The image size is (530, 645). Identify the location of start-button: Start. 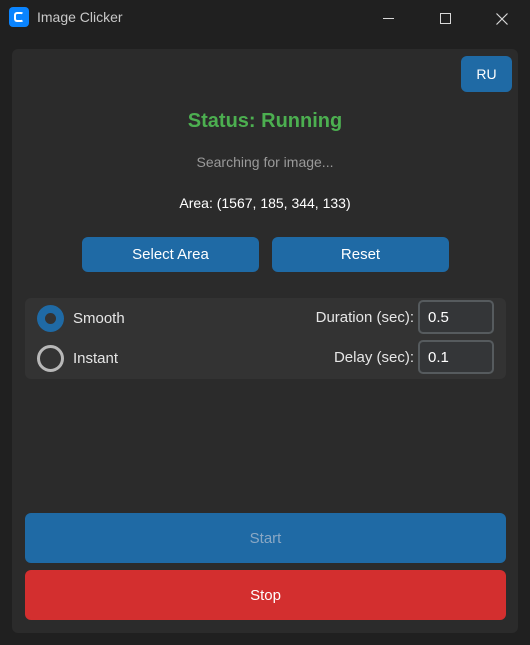
(265, 538).